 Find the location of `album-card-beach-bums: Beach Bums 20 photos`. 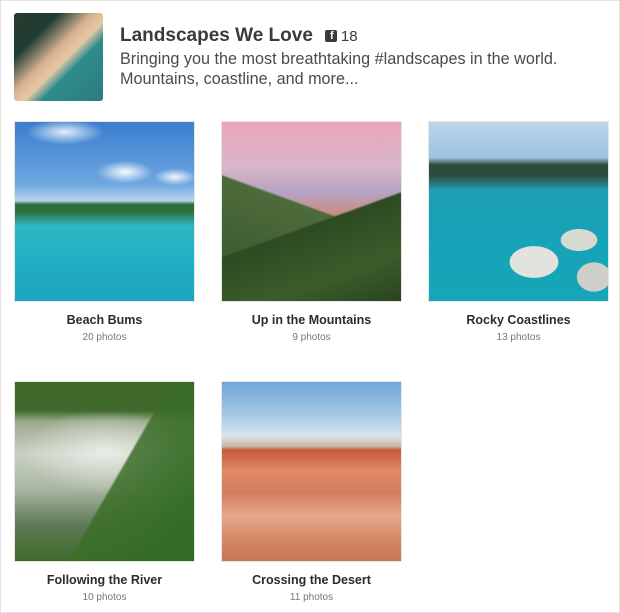

album-card-beach-bums: Beach Bums 20 photos is located at coordinates (104, 232).